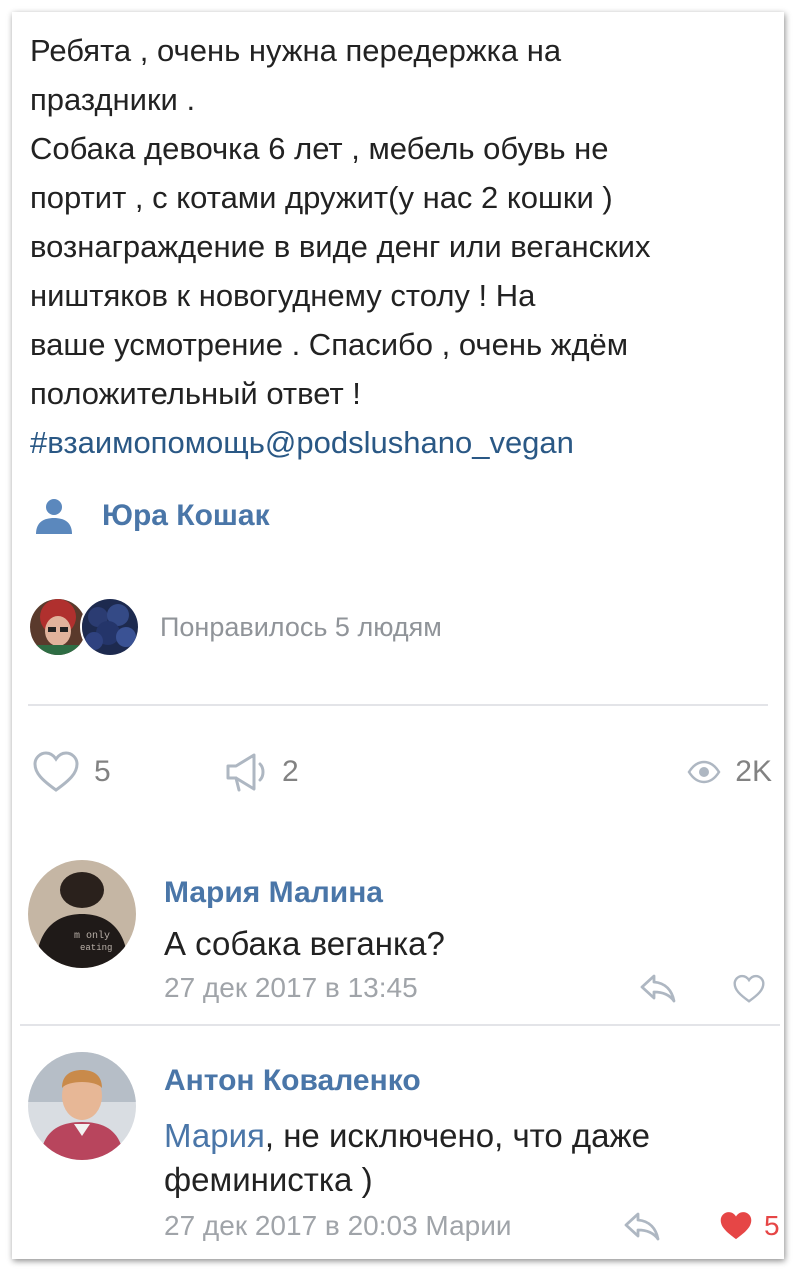 The width and height of the screenshot is (800, 1273). What do you see at coordinates (329, 344) in the screenshot?
I see `post-text-line: ваше усмотрение . Спасибо , очень ждём` at bounding box center [329, 344].